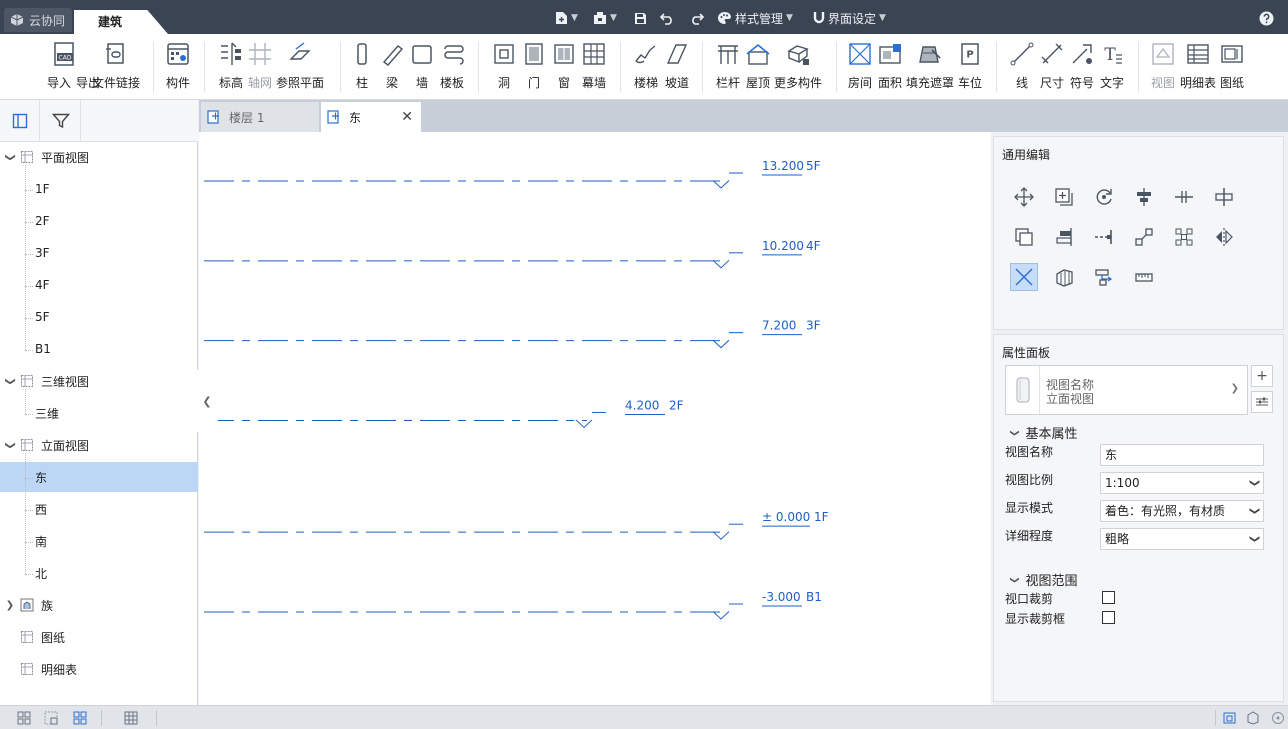 The height and width of the screenshot is (729, 1288). Describe the element at coordinates (99, 509) in the screenshot. I see `tree-item: 西` at that location.